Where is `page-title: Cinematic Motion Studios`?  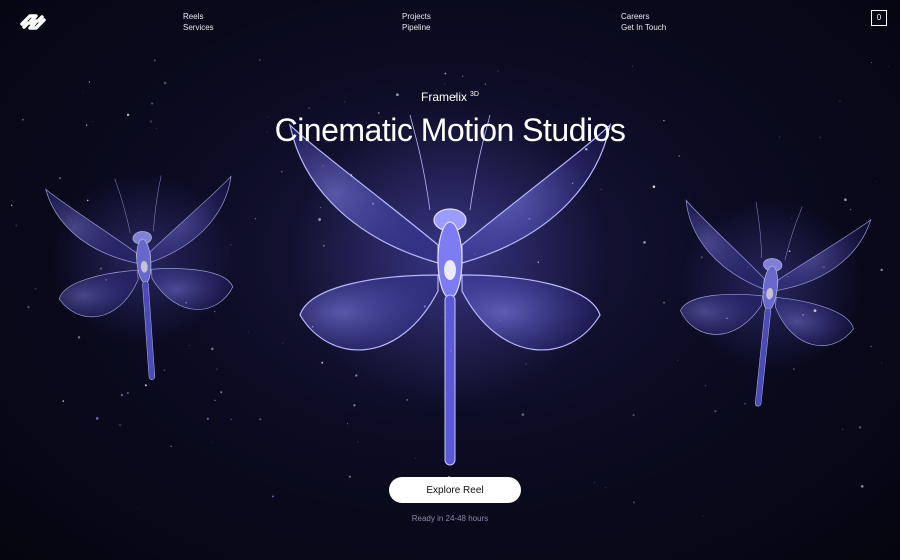 page-title: Cinematic Motion Studios is located at coordinates (450, 130).